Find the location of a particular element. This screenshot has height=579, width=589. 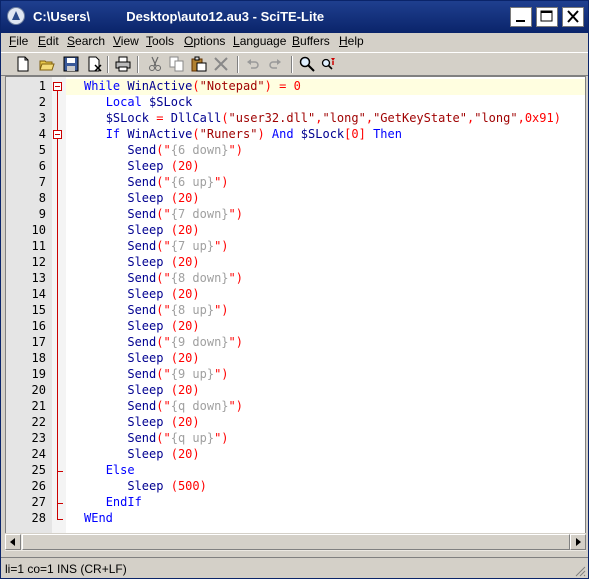

scroll-right-button is located at coordinates (578, 542).